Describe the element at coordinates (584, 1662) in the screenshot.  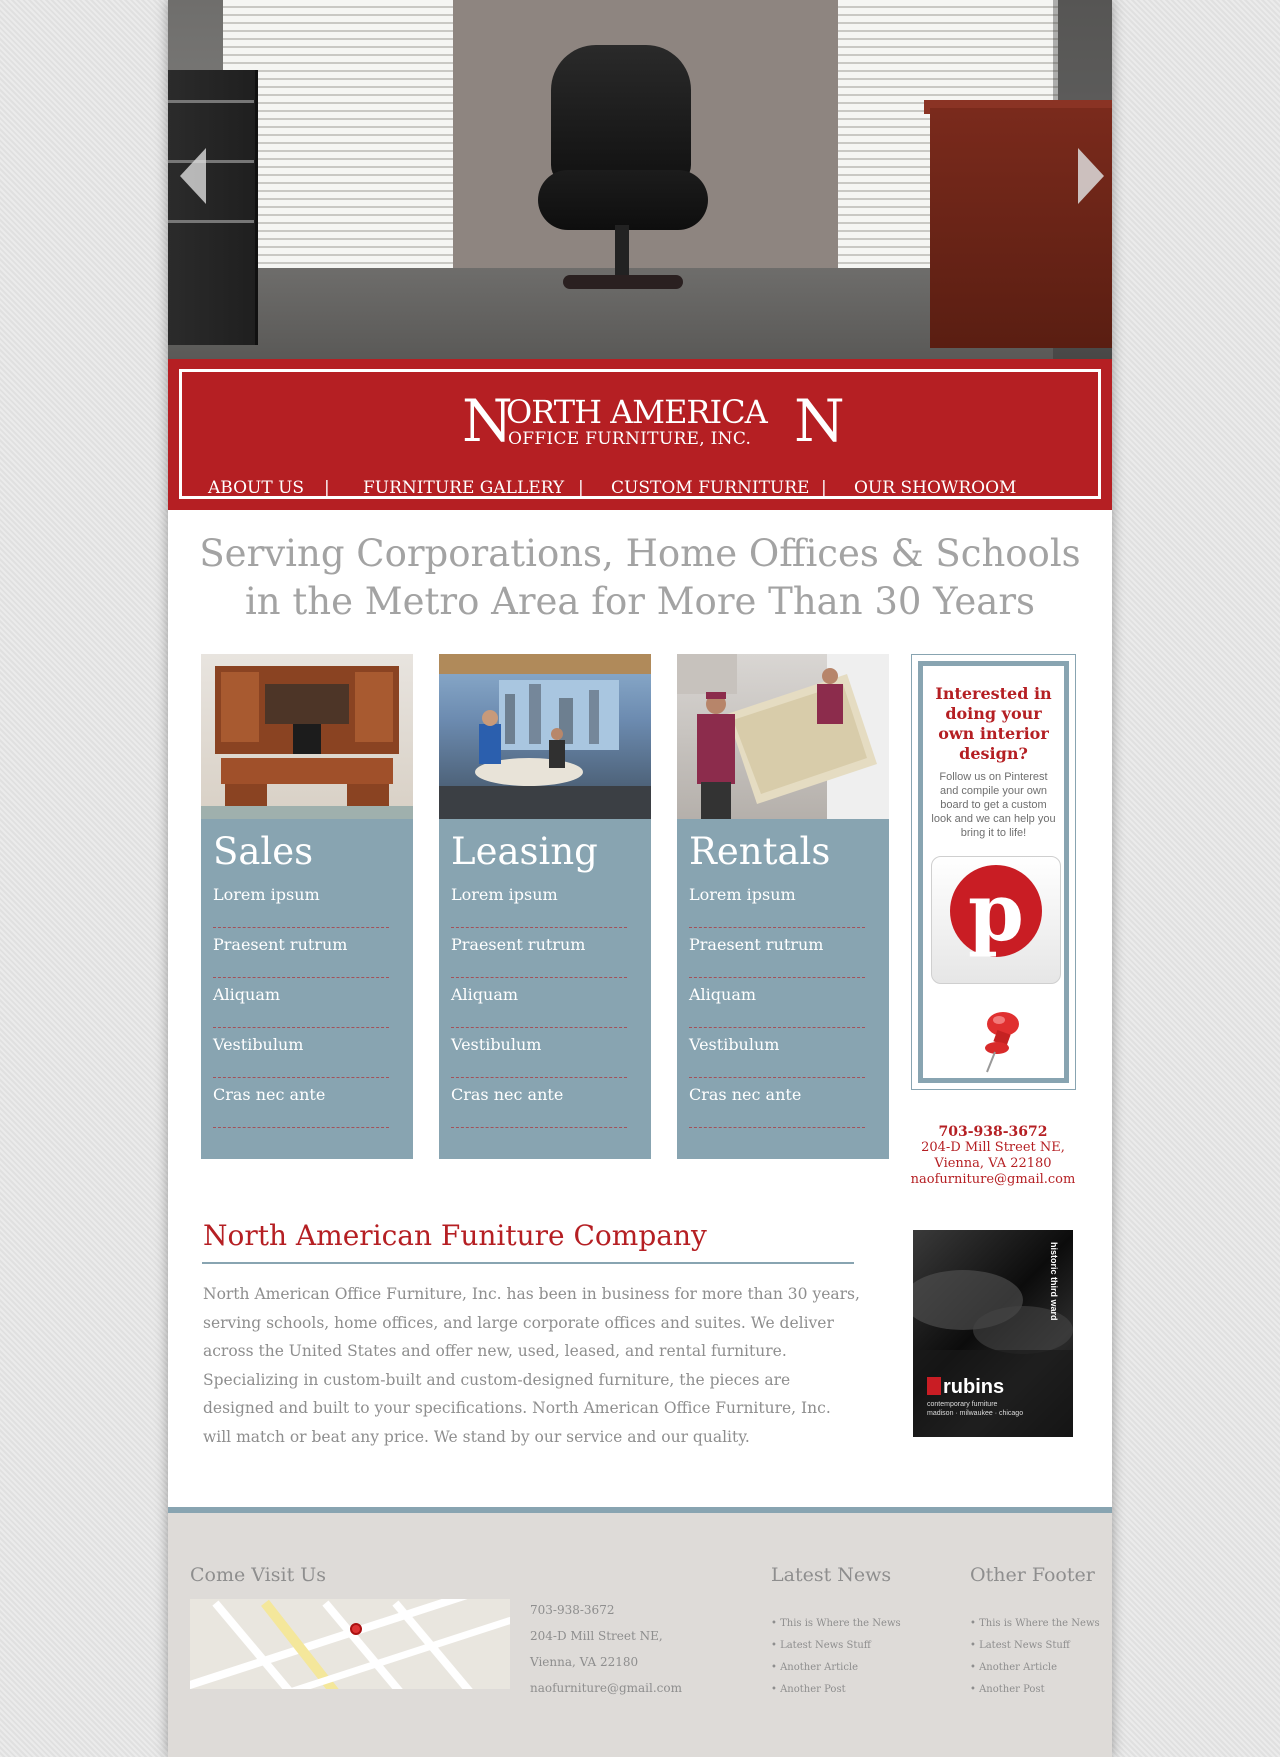
I see `footer-city: Vienna, VA 22180` at that location.